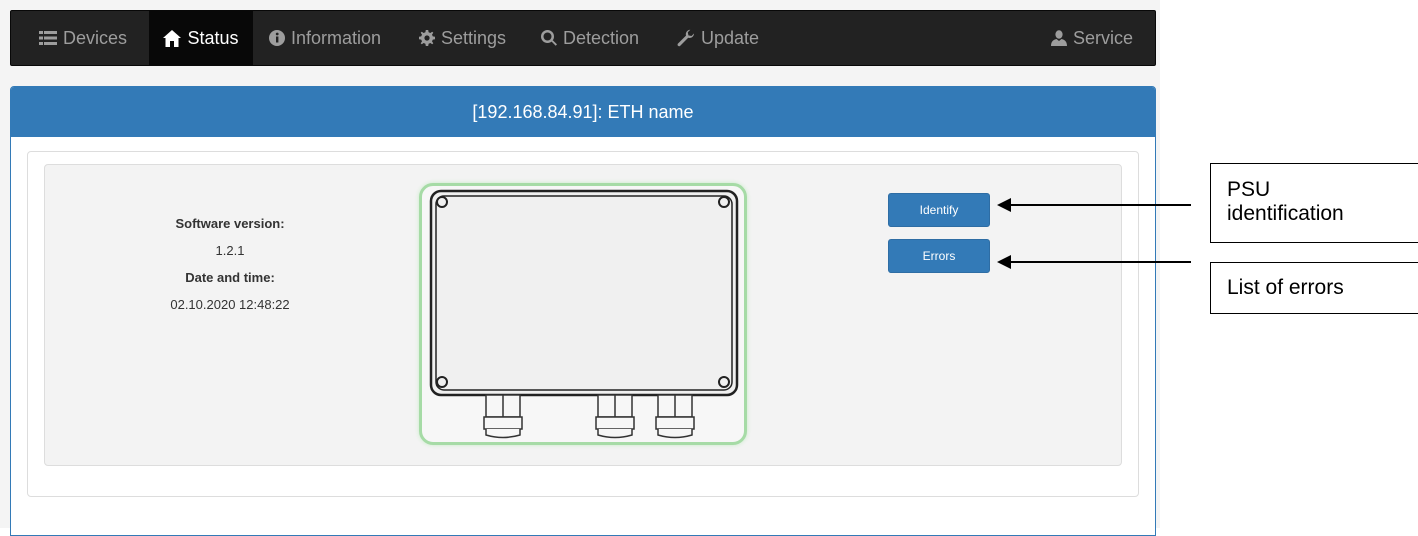 The width and height of the screenshot is (1418, 536). I want to click on nav-status: Status, so click(201, 38).